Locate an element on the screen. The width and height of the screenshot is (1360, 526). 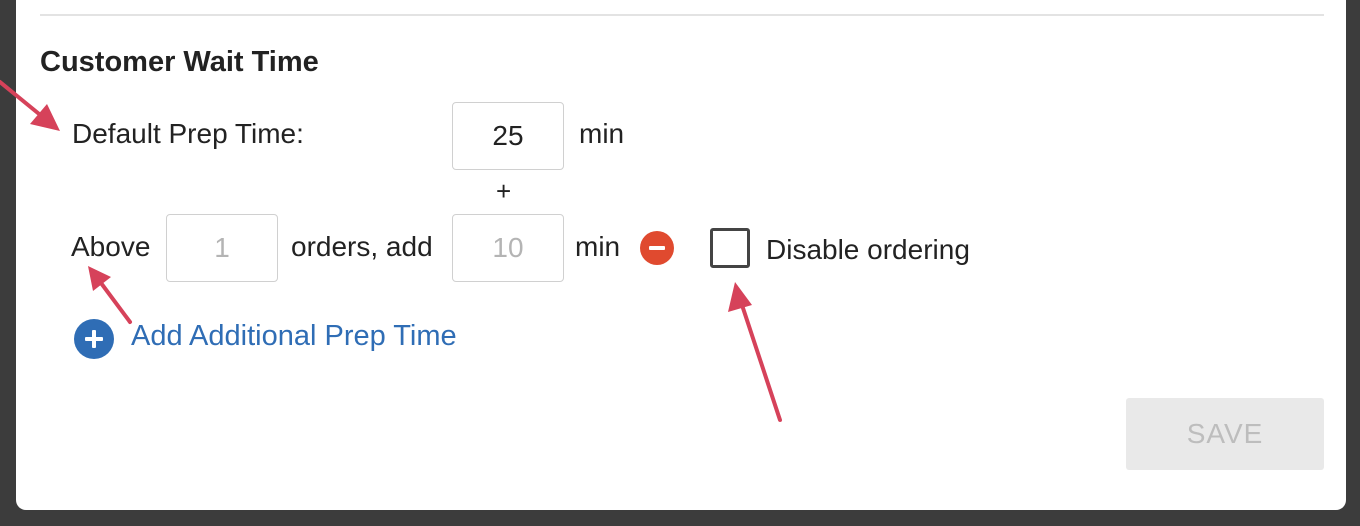
add-prep-time-plus-circle-icon is located at coordinates (94, 339).